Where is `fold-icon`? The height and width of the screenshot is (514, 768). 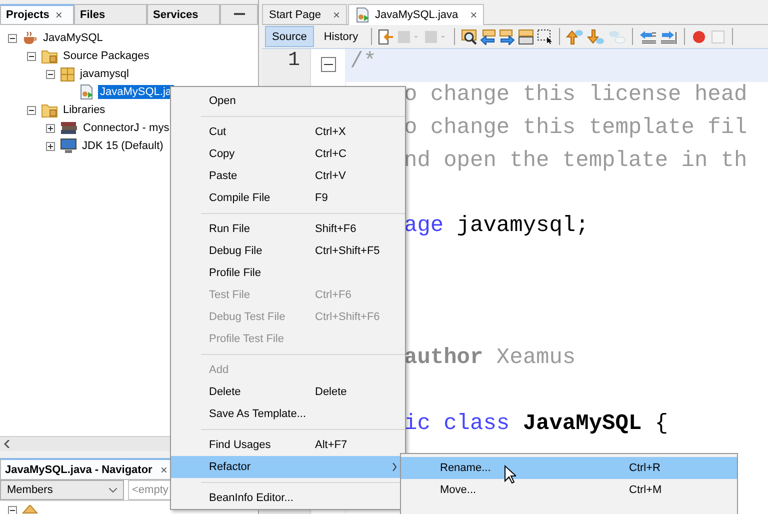 fold-icon is located at coordinates (328, 64).